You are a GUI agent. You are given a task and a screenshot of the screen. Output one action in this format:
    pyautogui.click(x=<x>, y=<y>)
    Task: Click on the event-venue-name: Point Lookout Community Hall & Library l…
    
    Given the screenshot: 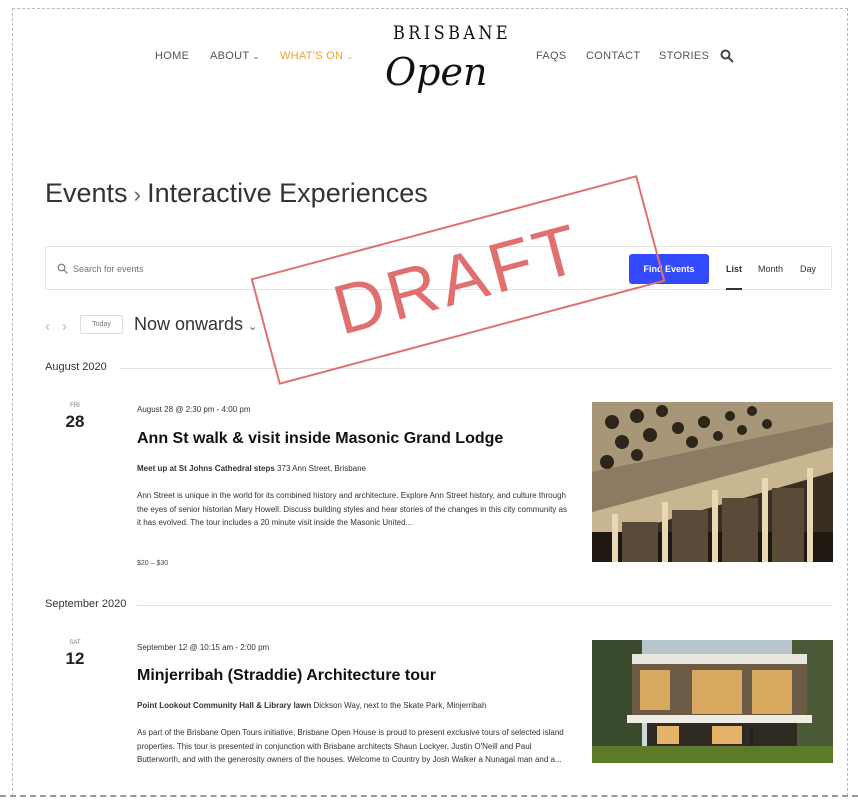 What is the action you would take?
    pyautogui.click(x=224, y=705)
    